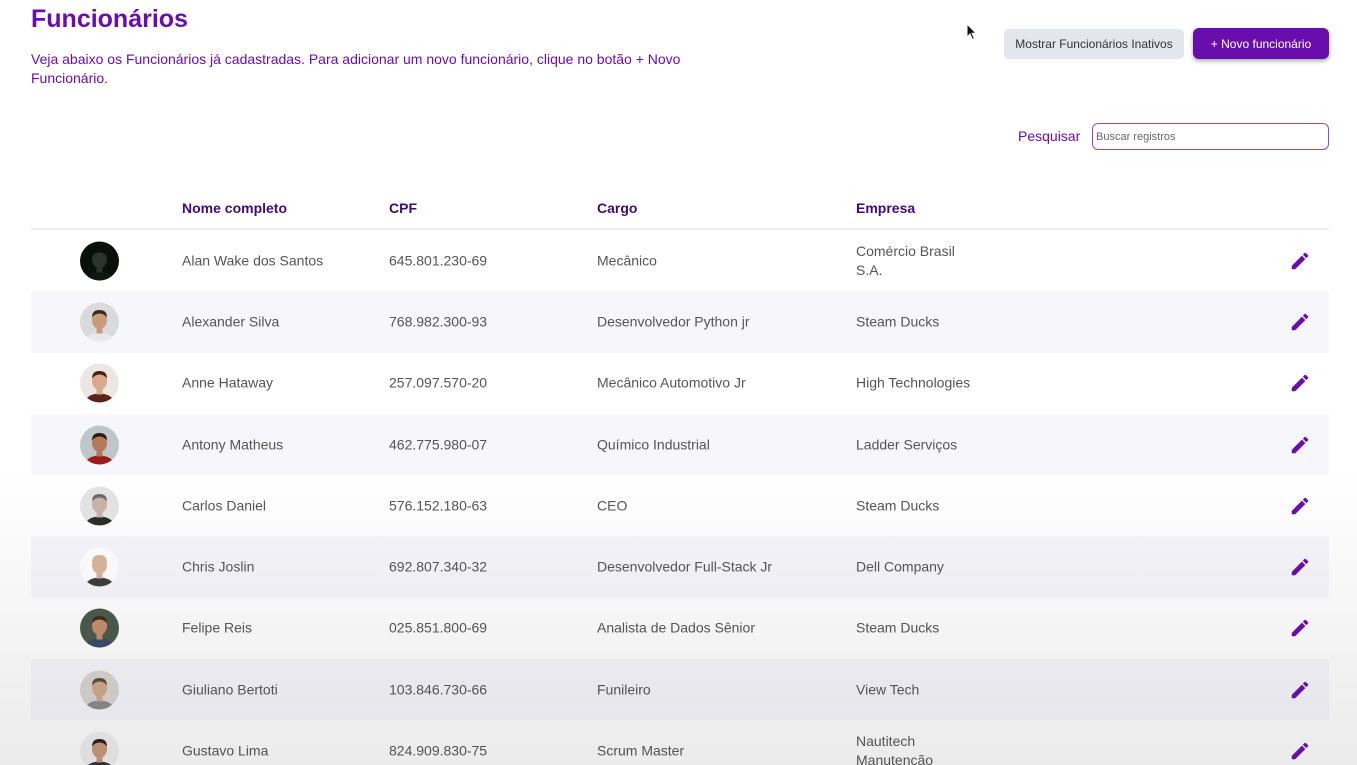  Describe the element at coordinates (438, 750) in the screenshot. I see `employee-cpf: 824.909.830-75` at that location.